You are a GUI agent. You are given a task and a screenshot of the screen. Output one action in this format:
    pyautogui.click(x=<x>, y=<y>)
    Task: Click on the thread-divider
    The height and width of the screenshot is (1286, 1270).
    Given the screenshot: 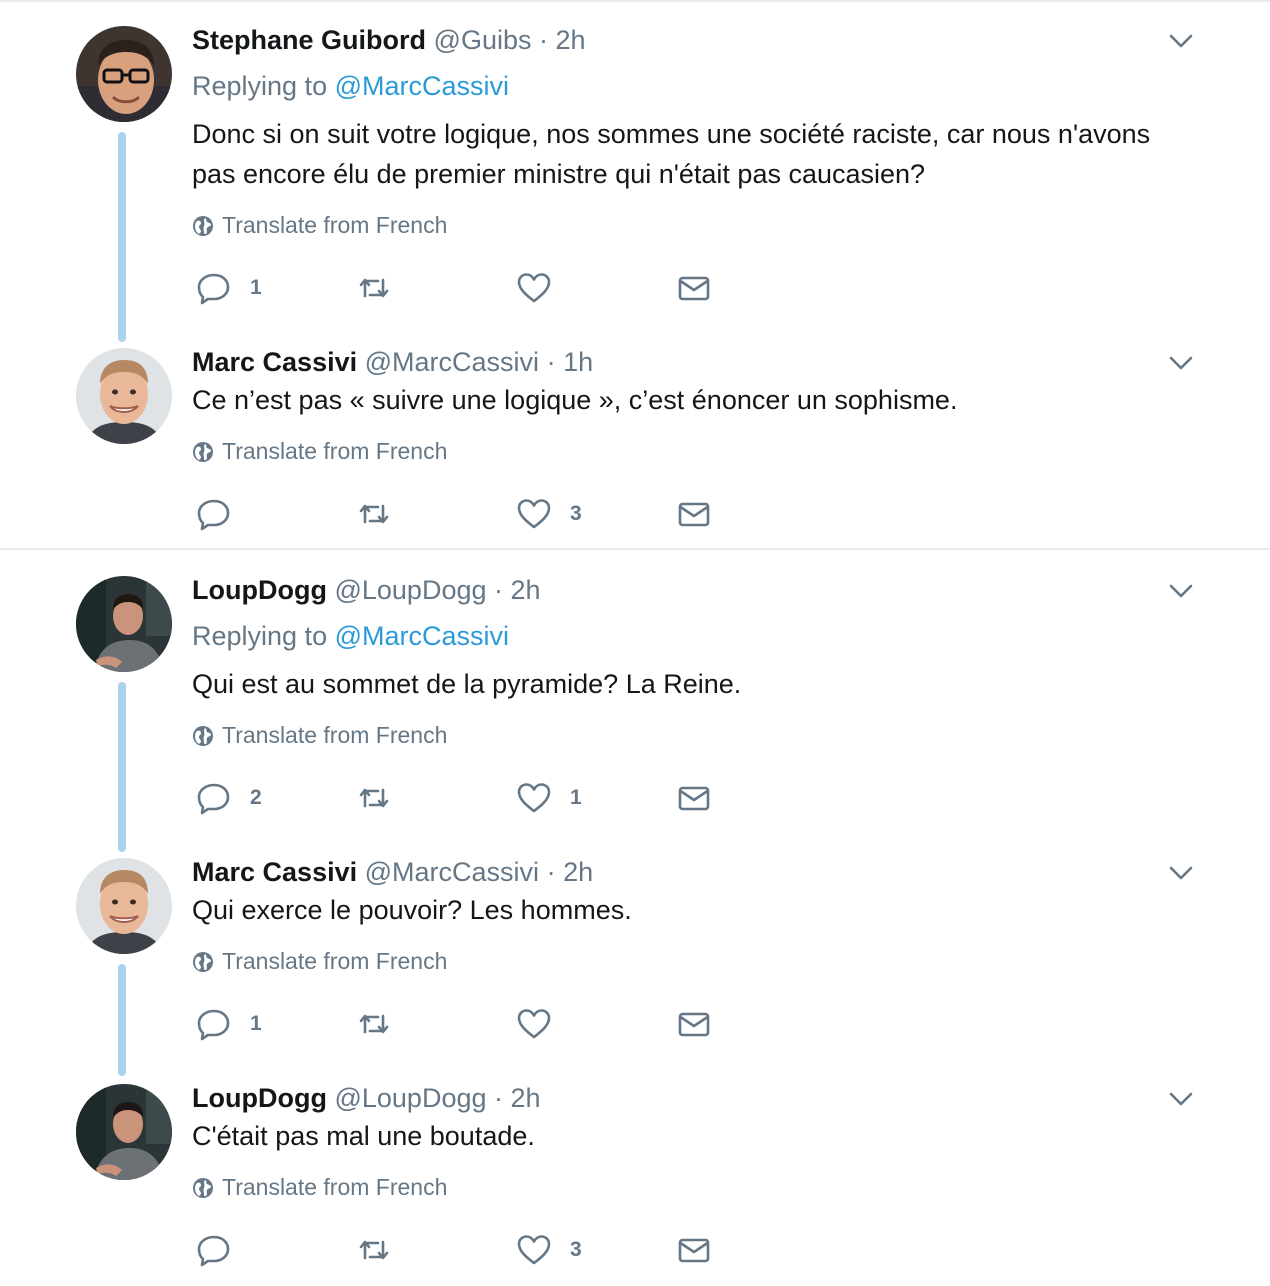 What is the action you would take?
    pyautogui.click(x=635, y=549)
    